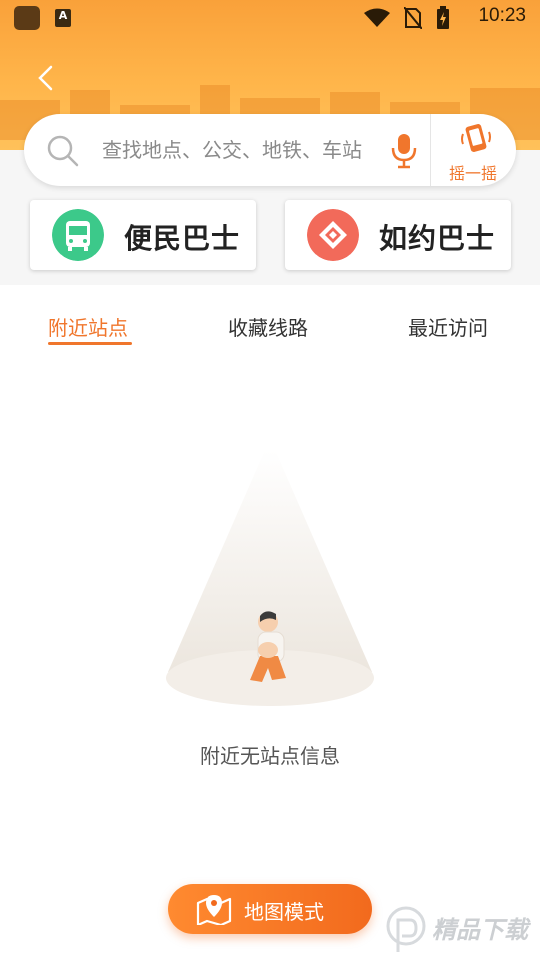  What do you see at coordinates (78, 235) in the screenshot?
I see `bus-icon` at bounding box center [78, 235].